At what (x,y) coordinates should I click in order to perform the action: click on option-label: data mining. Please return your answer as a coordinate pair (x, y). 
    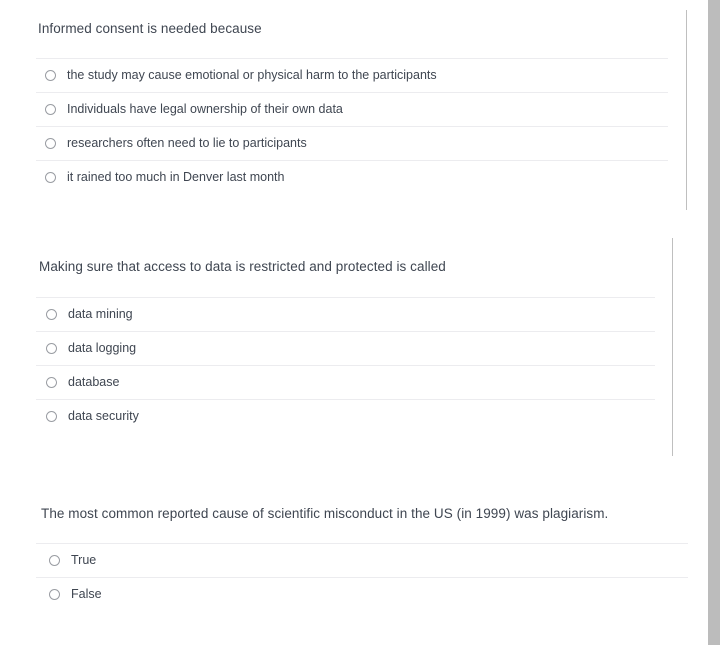
    Looking at the image, I should click on (100, 314).